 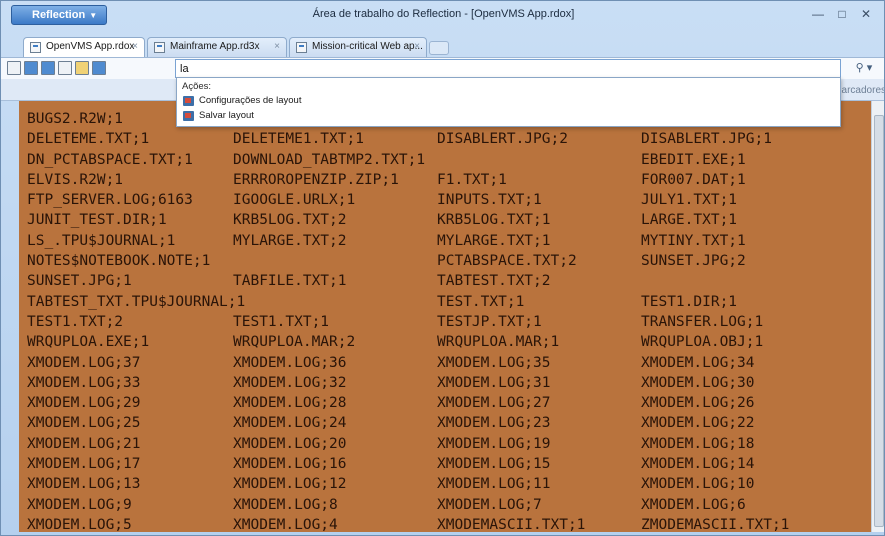 I want to click on terminal-filename: XMODEM.LOG;10, so click(x=698, y=484).